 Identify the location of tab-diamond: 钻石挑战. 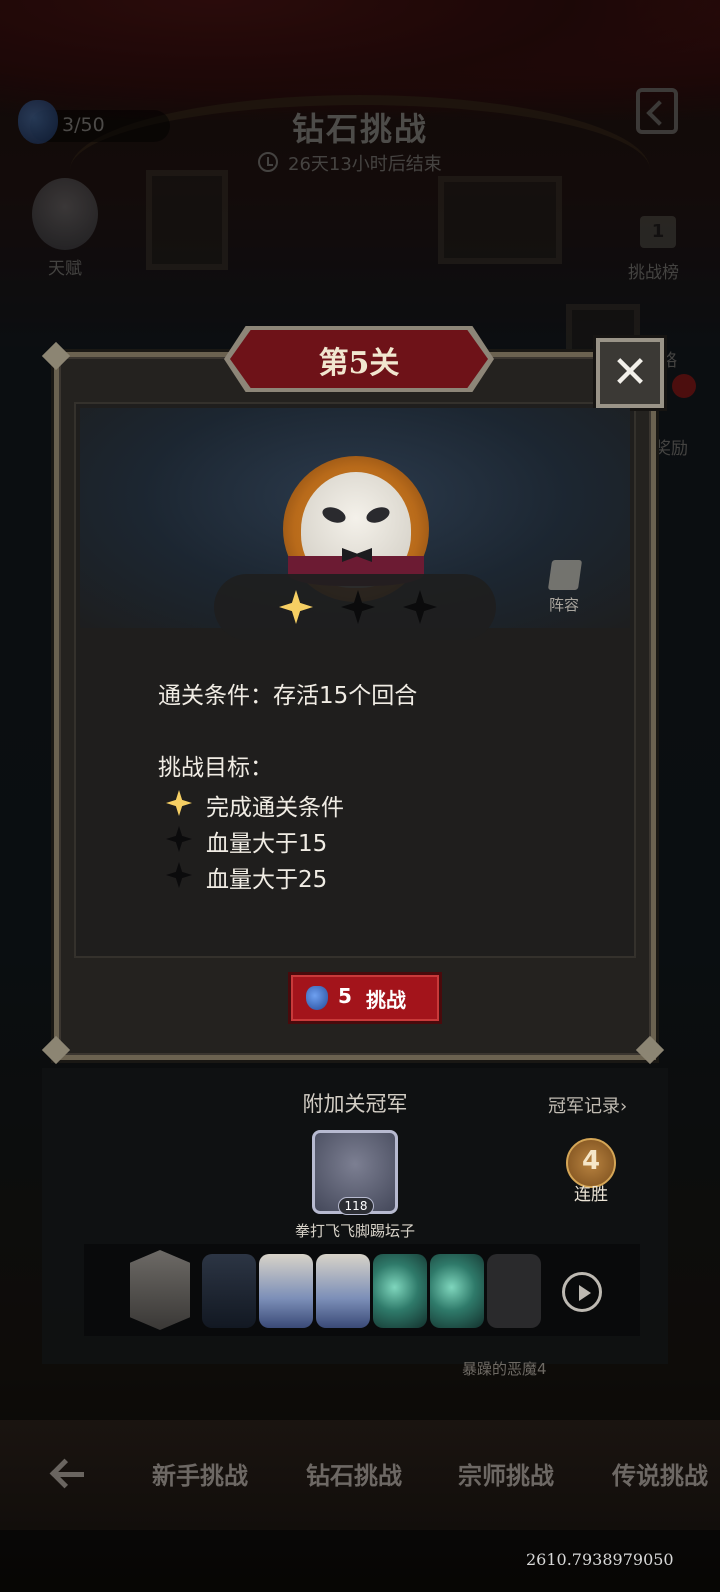
(354, 1473).